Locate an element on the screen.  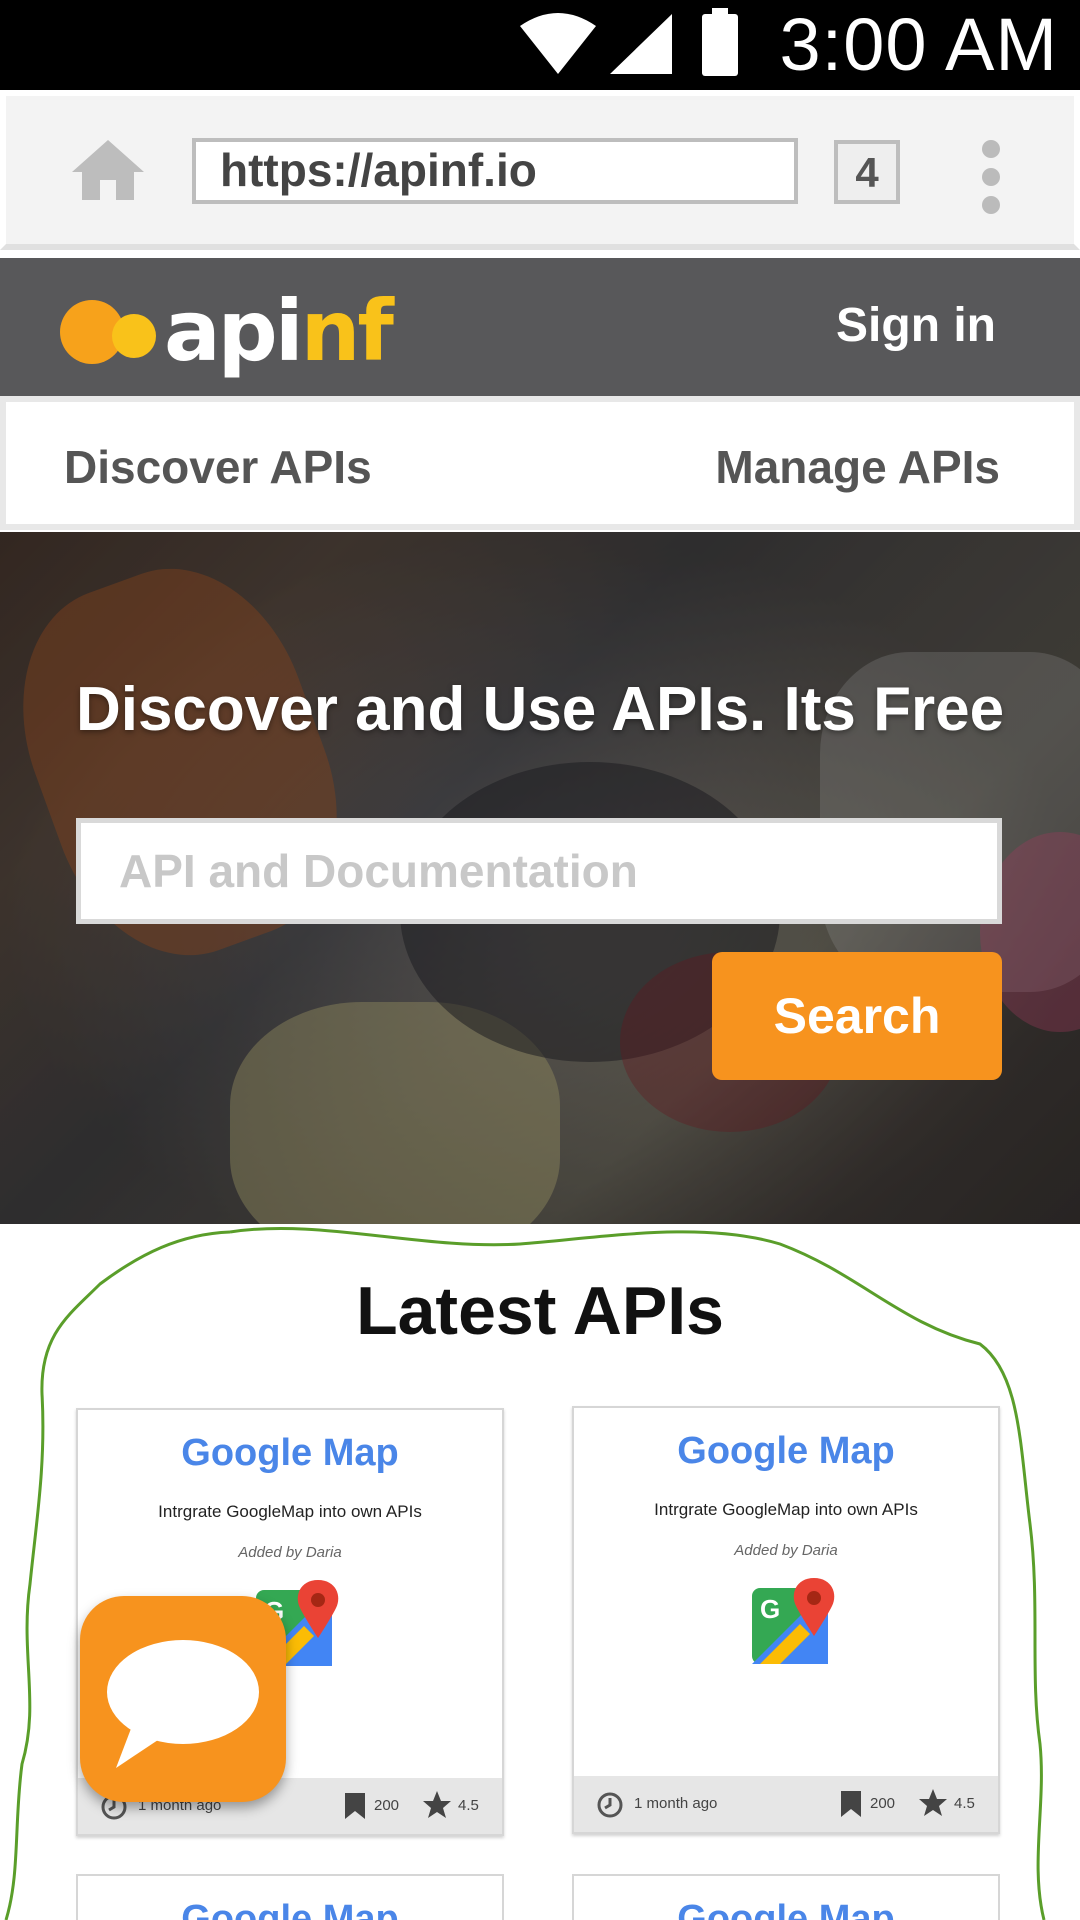
sign-in-link: Sign in is located at coordinates (916, 325).